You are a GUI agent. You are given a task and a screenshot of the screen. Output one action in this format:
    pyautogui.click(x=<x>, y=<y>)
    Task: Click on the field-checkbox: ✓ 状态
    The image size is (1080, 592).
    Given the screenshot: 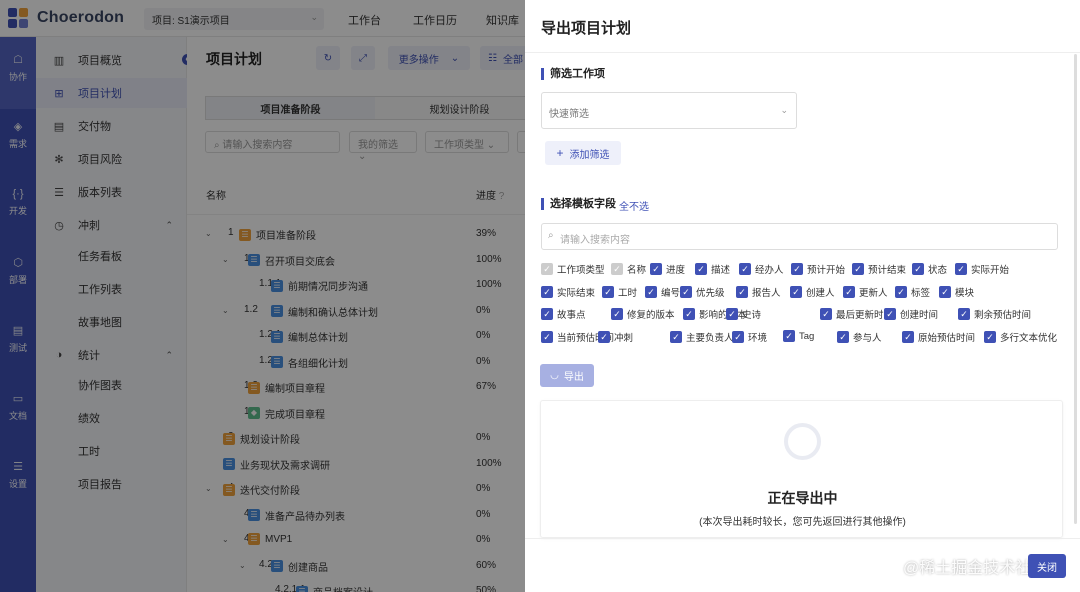 What is the action you would take?
    pyautogui.click(x=929, y=269)
    